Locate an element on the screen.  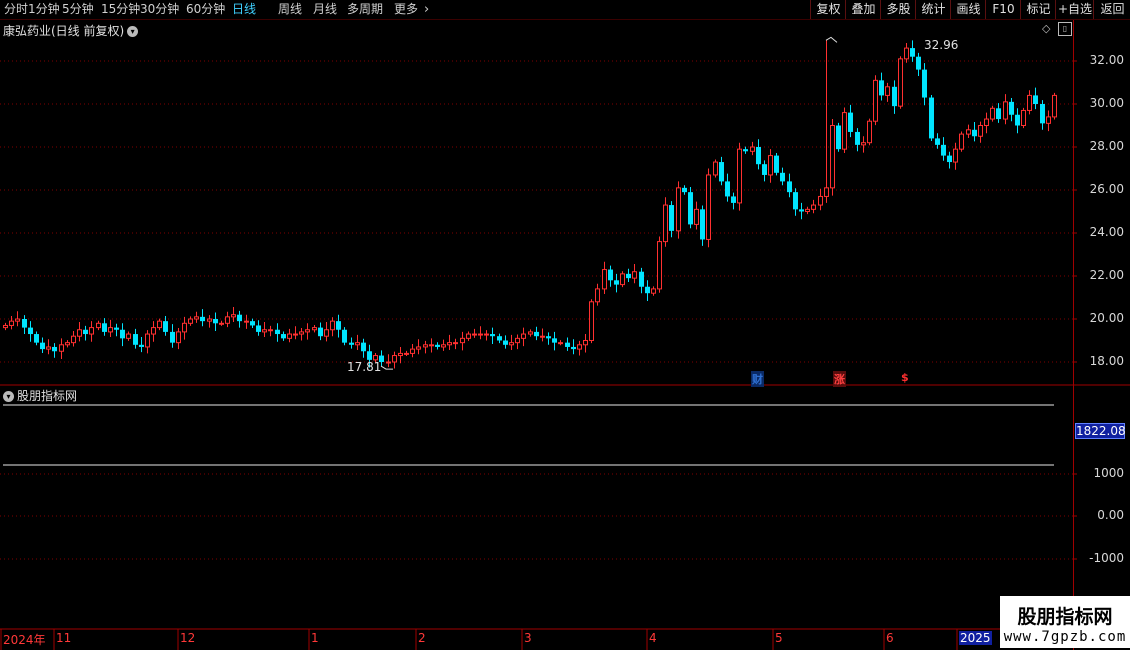
toolbar-button-3: 统计 is located at coordinates (933, 9).